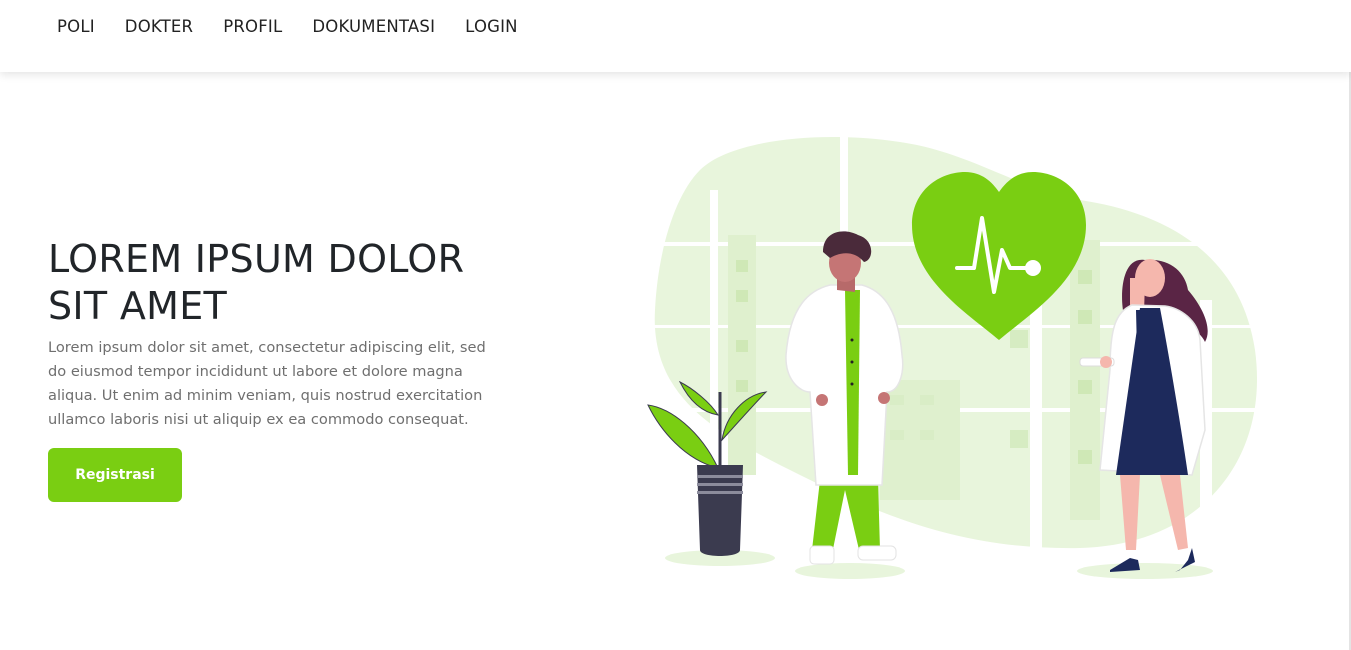 The width and height of the screenshot is (1351, 650). Describe the element at coordinates (256, 259) in the screenshot. I see `hero-title-line-1: LOREM IPSUM DOLOR` at that location.